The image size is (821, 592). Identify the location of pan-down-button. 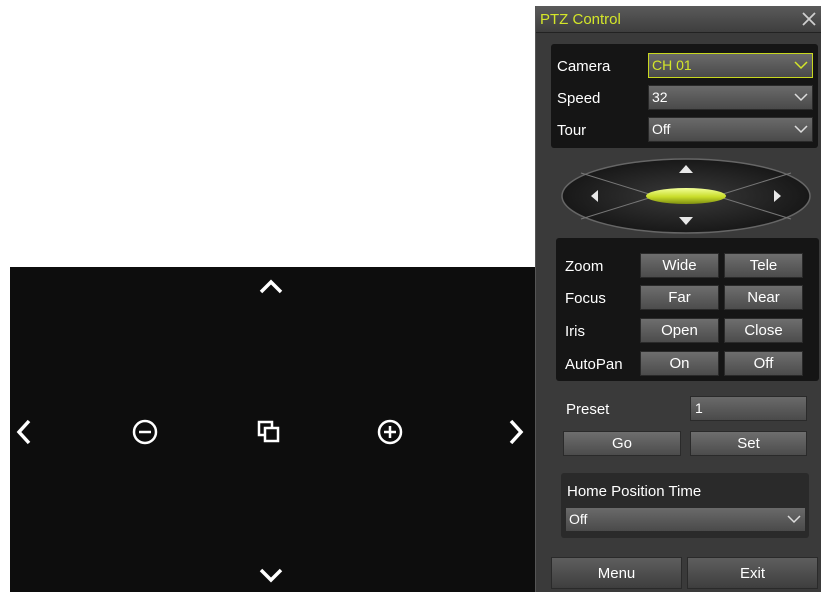
(271, 575).